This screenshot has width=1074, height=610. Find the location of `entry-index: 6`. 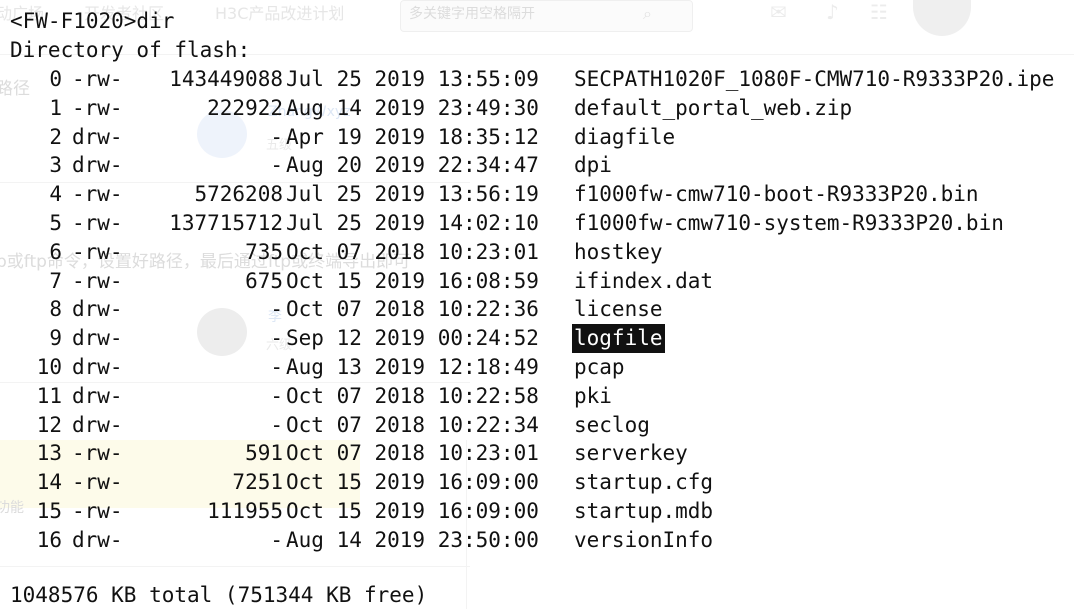

entry-index: 6 is located at coordinates (55, 251).